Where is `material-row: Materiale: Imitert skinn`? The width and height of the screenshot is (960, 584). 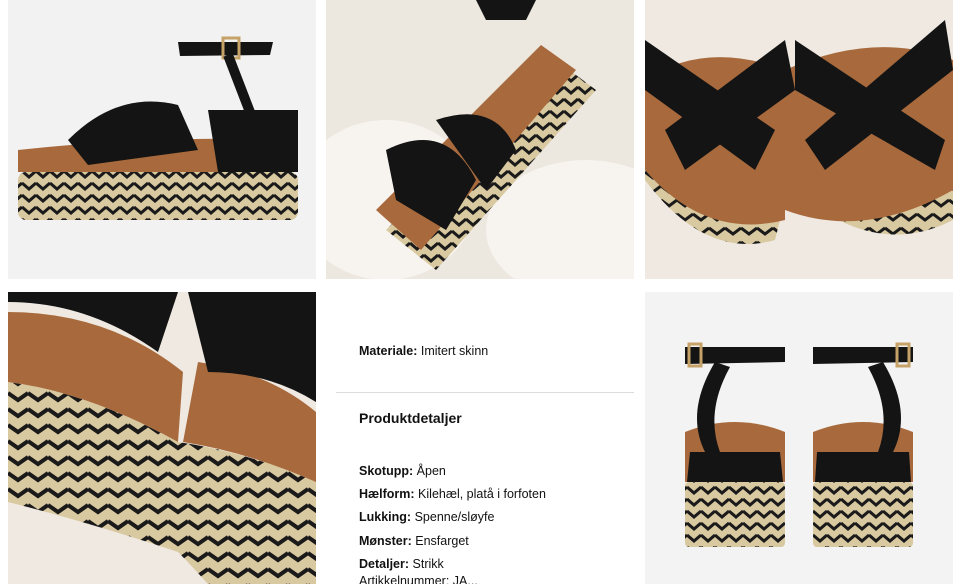 material-row: Materiale: Imitert skinn is located at coordinates (423, 351).